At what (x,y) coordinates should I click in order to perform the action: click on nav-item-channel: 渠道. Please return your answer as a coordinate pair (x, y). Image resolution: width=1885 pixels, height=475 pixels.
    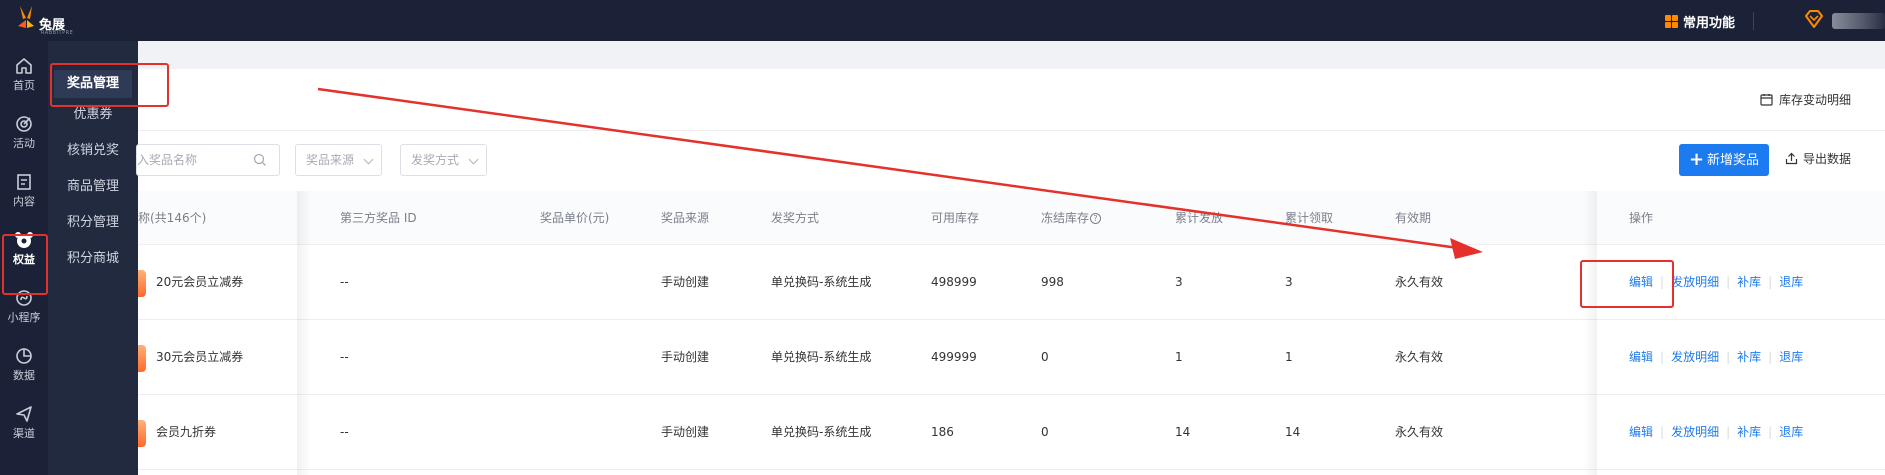
    Looking at the image, I should click on (24, 423).